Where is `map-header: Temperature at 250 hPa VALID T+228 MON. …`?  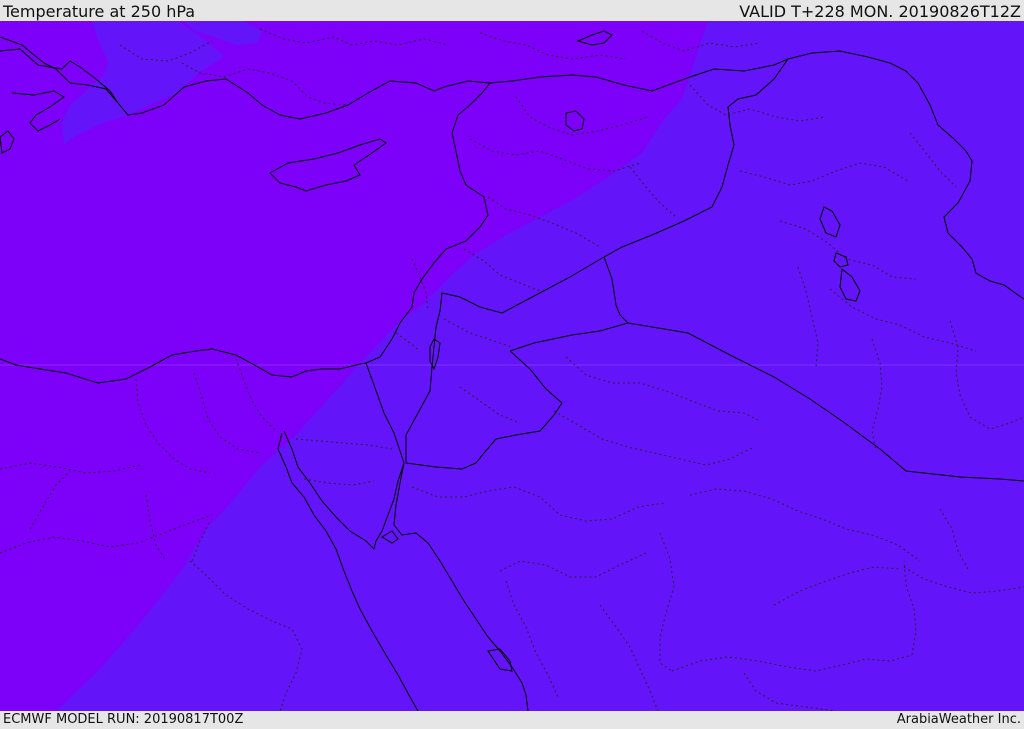
map-header: Temperature at 250 hPa VALID T+228 MON. … is located at coordinates (512, 10).